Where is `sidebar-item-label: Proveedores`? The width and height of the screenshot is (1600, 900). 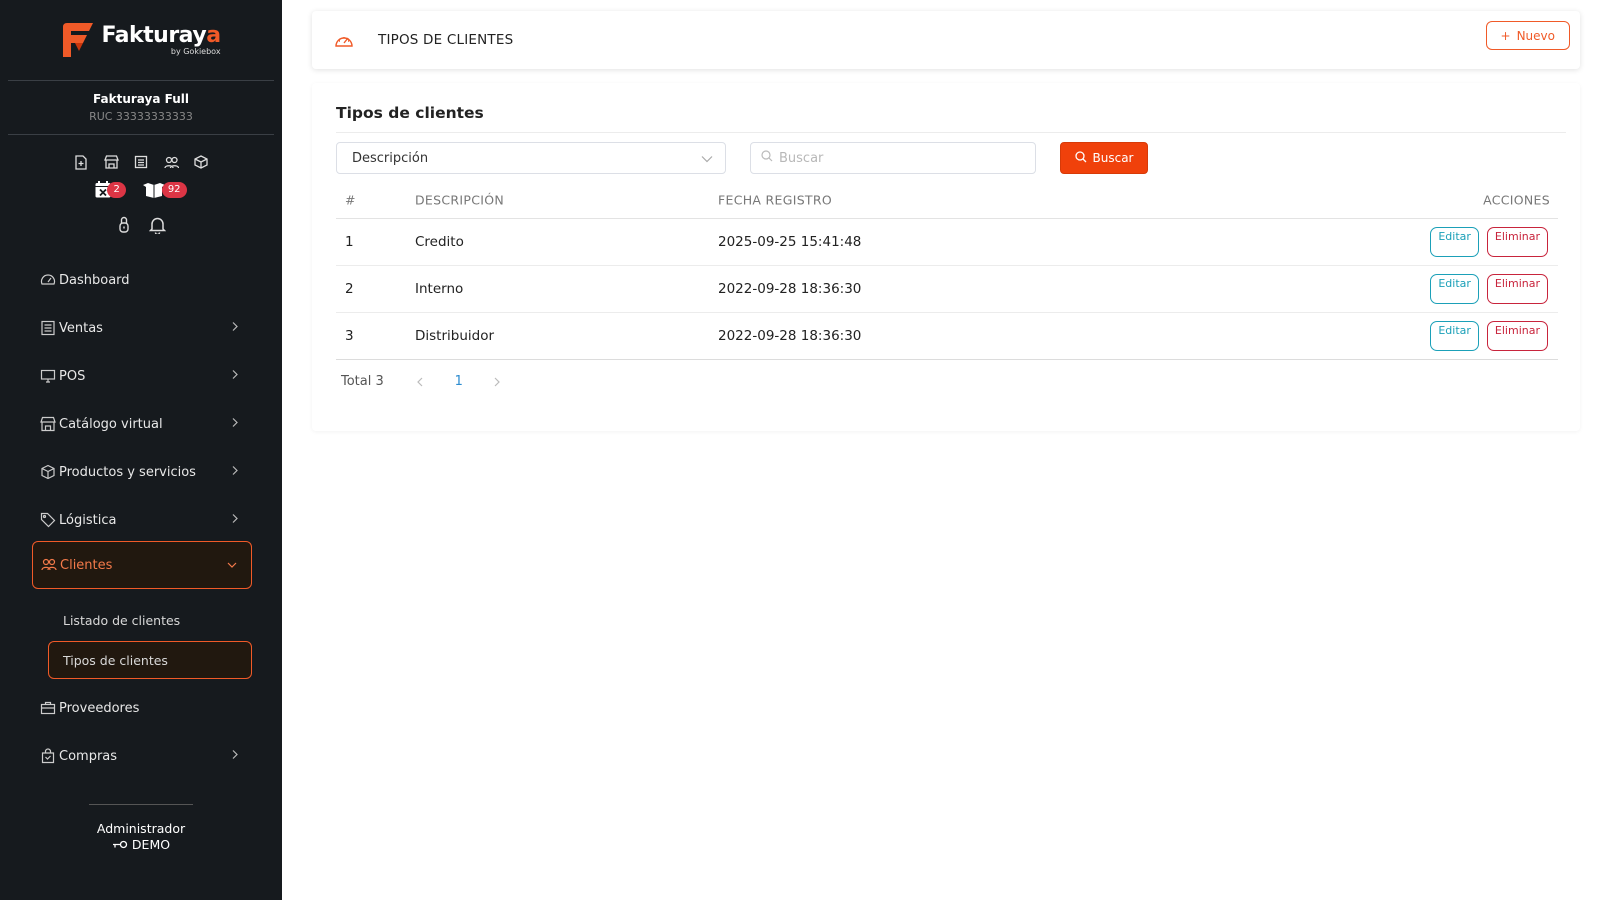
sidebar-item-label: Proveedores is located at coordinates (99, 708).